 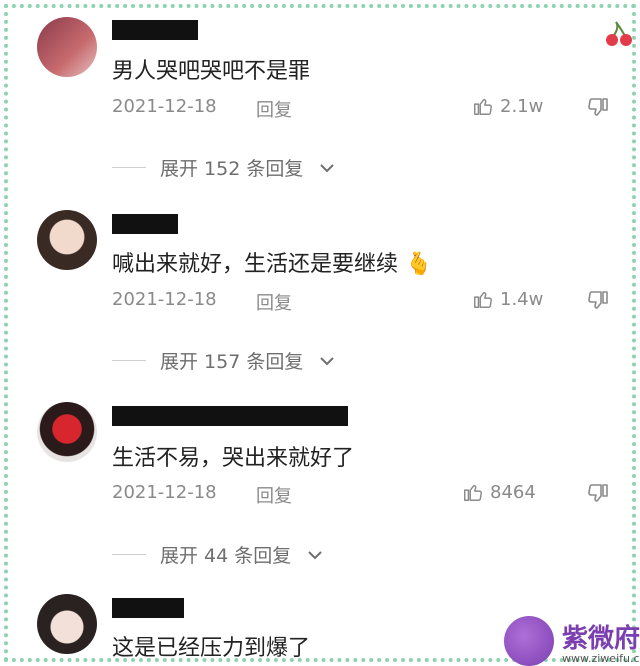 I want to click on expand-replies-button: 展开 152 条回复, so click(x=223, y=167).